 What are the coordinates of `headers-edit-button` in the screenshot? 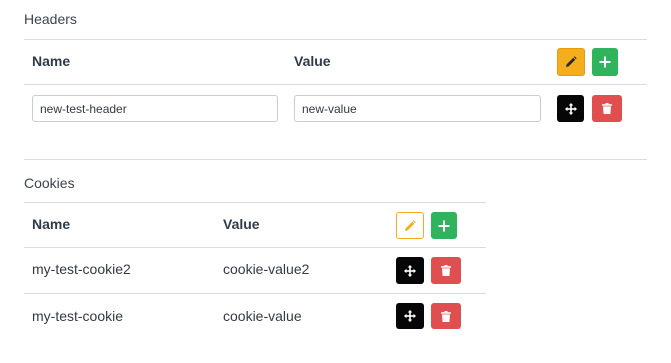 It's located at (571, 62).